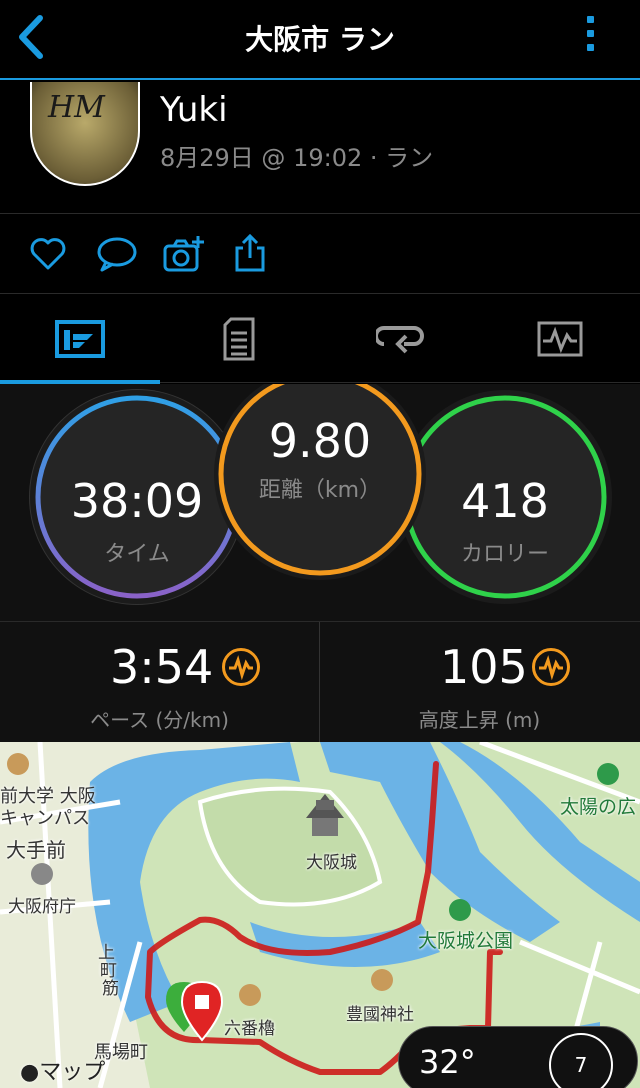 This screenshot has width=640, height=1088. I want to click on pace-chart-icon, so click(241, 667).